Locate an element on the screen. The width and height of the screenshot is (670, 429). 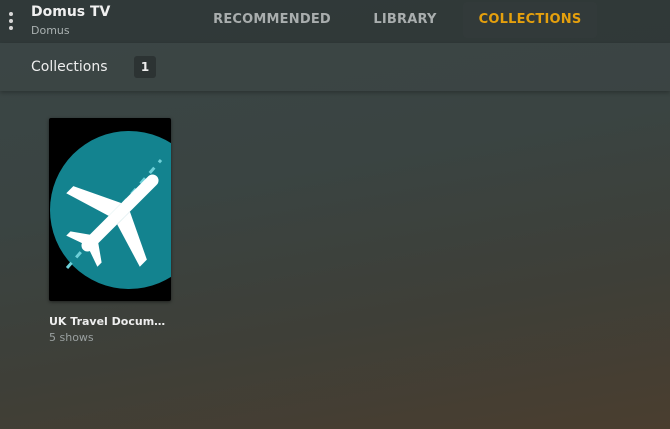
airplane-icon is located at coordinates (110, 210).